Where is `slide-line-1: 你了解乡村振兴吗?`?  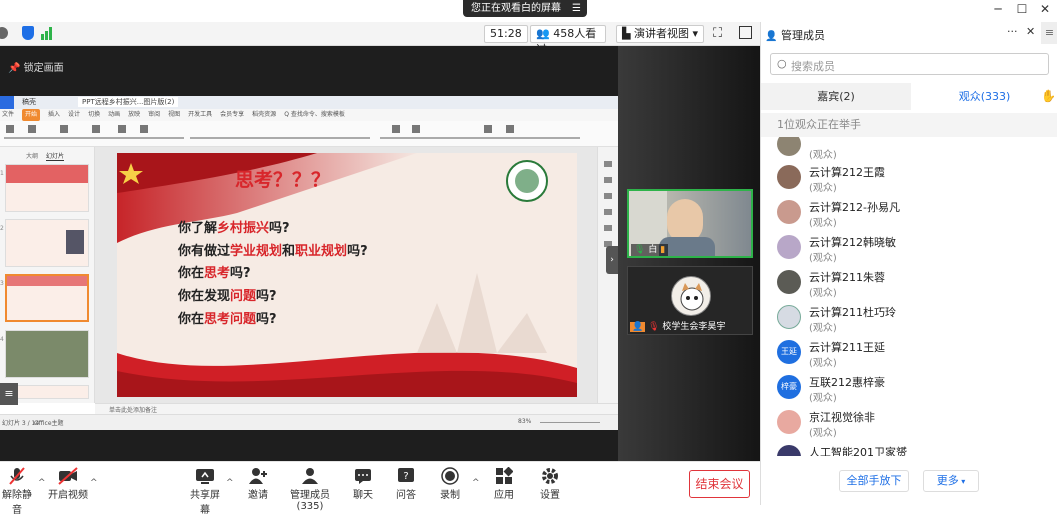
slide-line-1: 你了解乡村振兴吗? is located at coordinates (234, 228).